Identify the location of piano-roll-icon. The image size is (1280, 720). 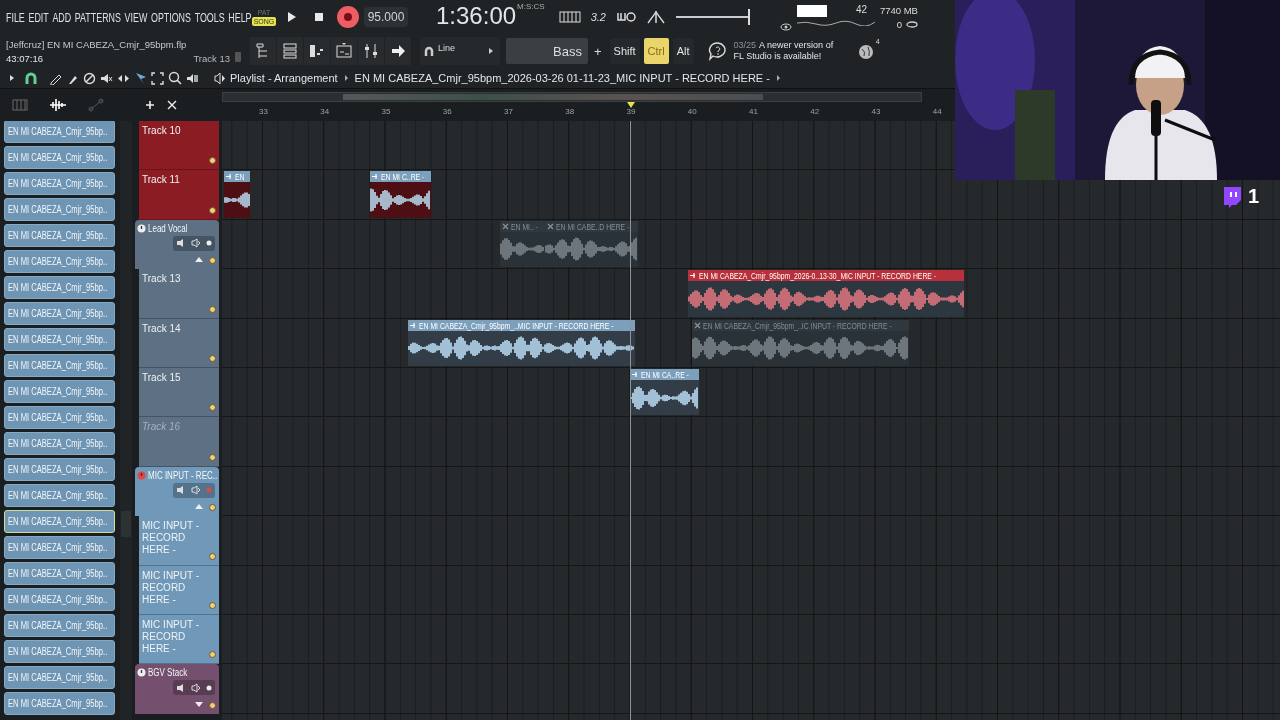
(317, 51).